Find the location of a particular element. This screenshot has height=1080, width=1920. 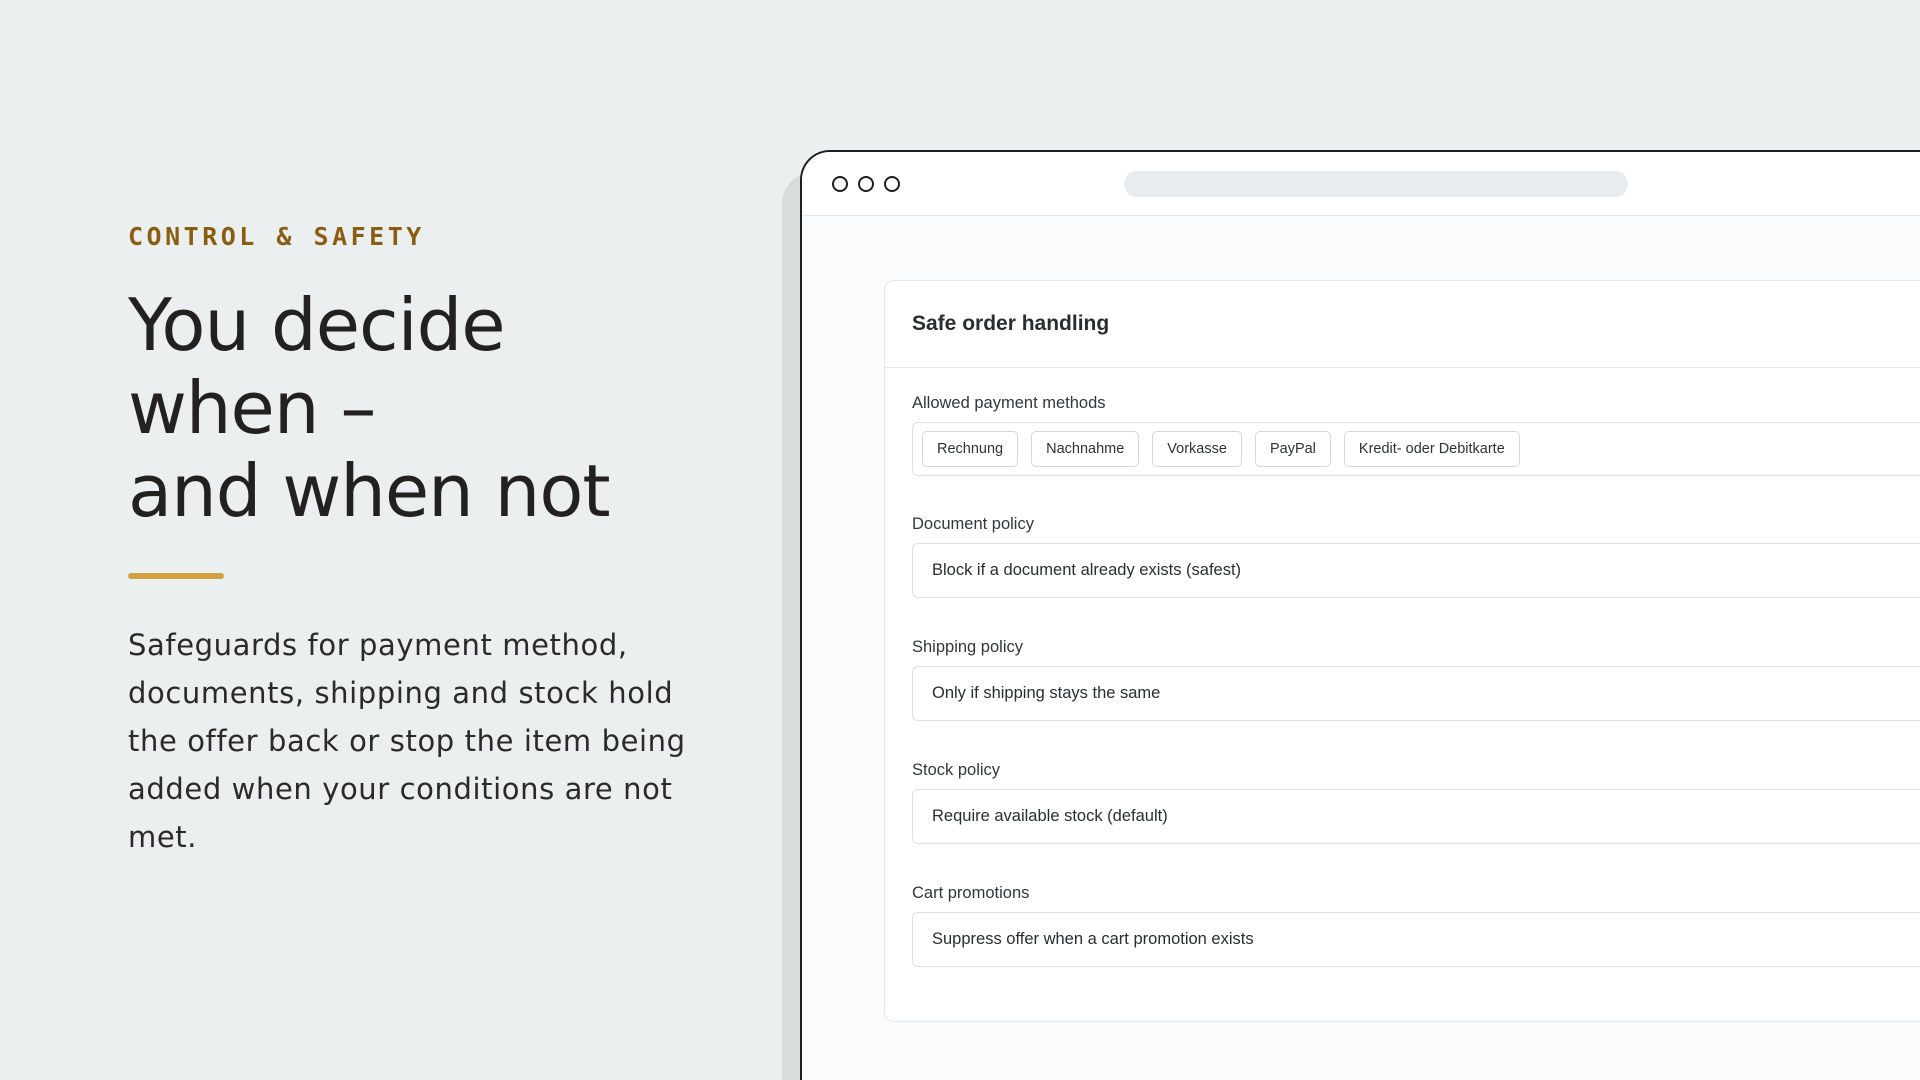

window-maximize-icon is located at coordinates (892, 184).